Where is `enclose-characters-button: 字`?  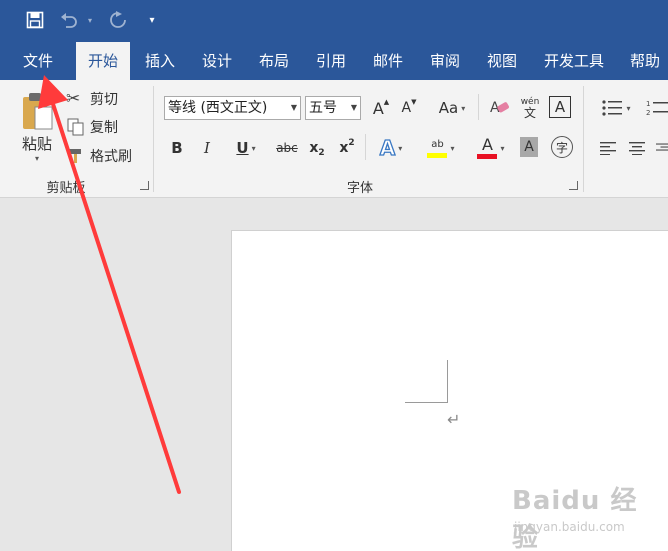 enclose-characters-button: 字 is located at coordinates (562, 147).